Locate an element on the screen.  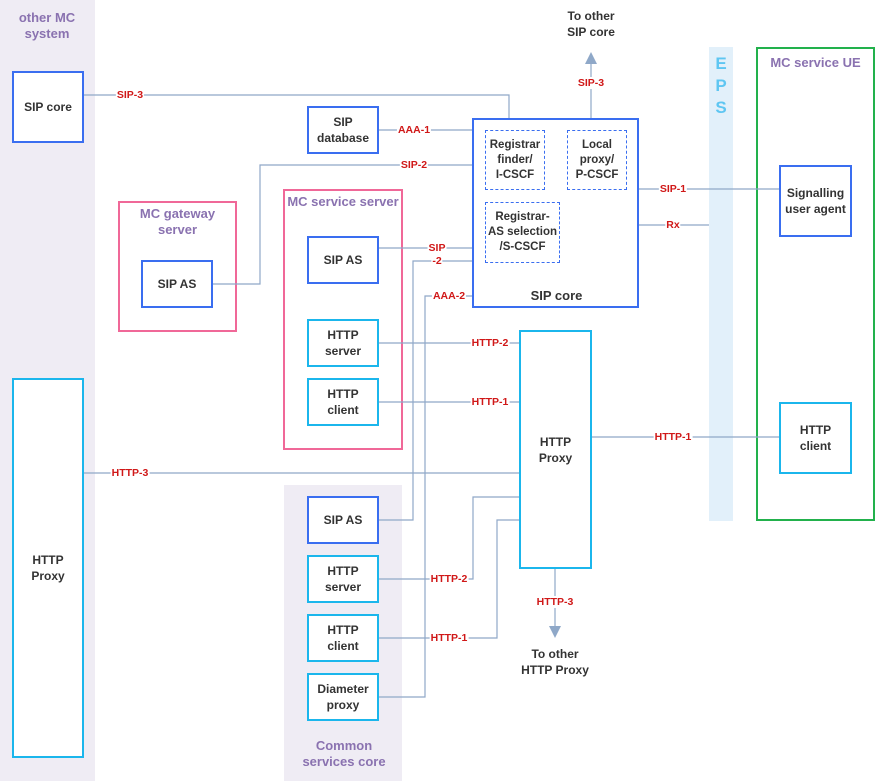
ue-http-client-label-2: client is located at coordinates (815, 446).